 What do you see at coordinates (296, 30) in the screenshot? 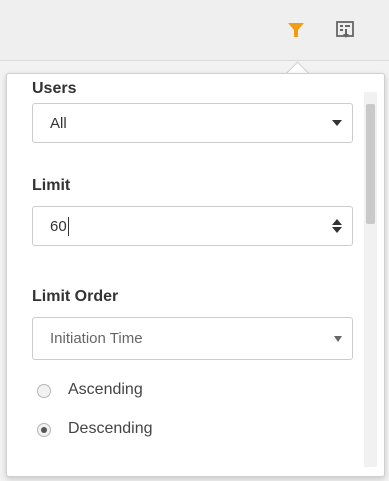
I see `filter-icon` at bounding box center [296, 30].